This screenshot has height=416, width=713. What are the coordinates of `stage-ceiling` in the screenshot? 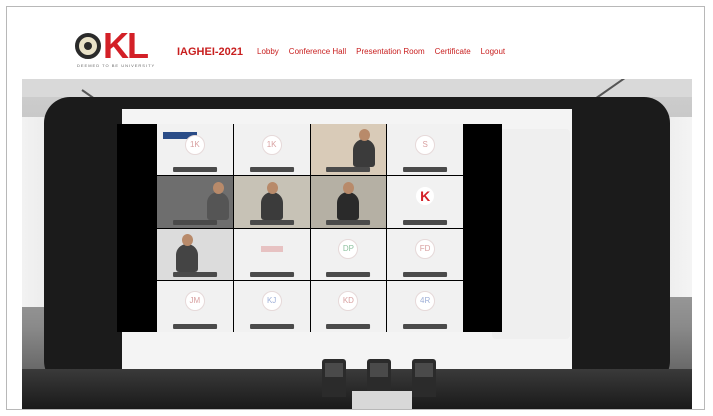 It's located at (357, 88).